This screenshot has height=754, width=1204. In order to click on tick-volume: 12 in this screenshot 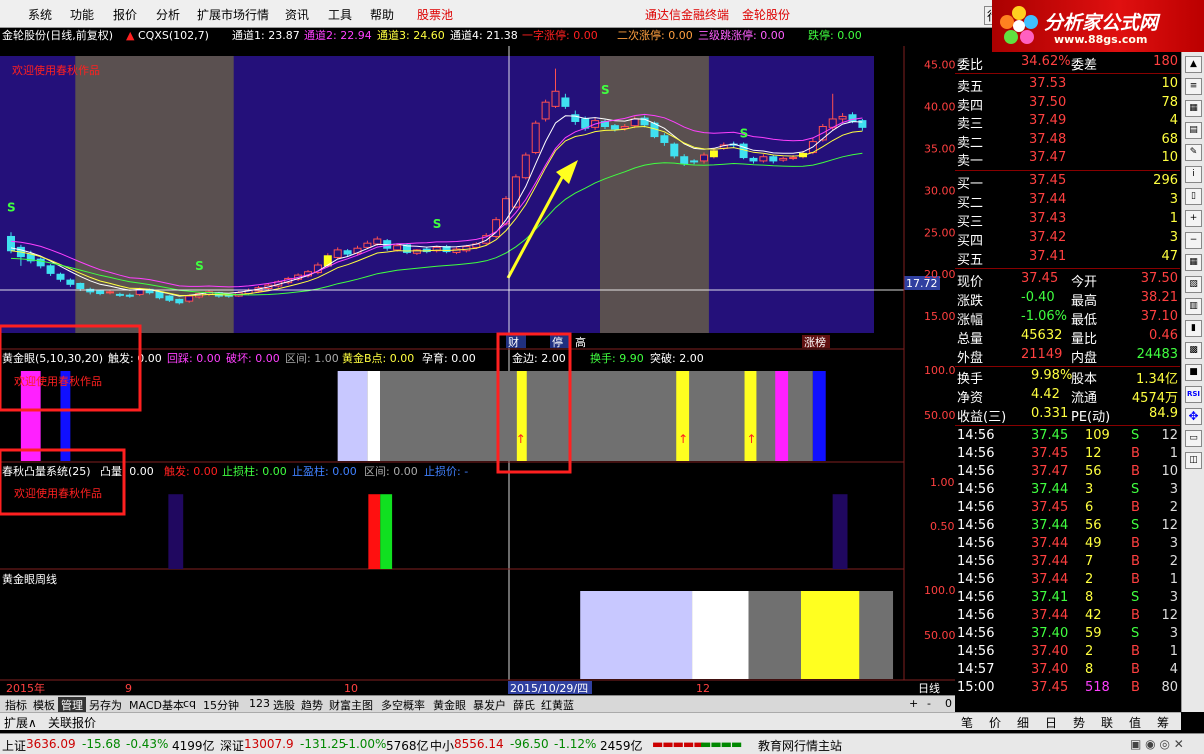, I will do `click(1093, 453)`.